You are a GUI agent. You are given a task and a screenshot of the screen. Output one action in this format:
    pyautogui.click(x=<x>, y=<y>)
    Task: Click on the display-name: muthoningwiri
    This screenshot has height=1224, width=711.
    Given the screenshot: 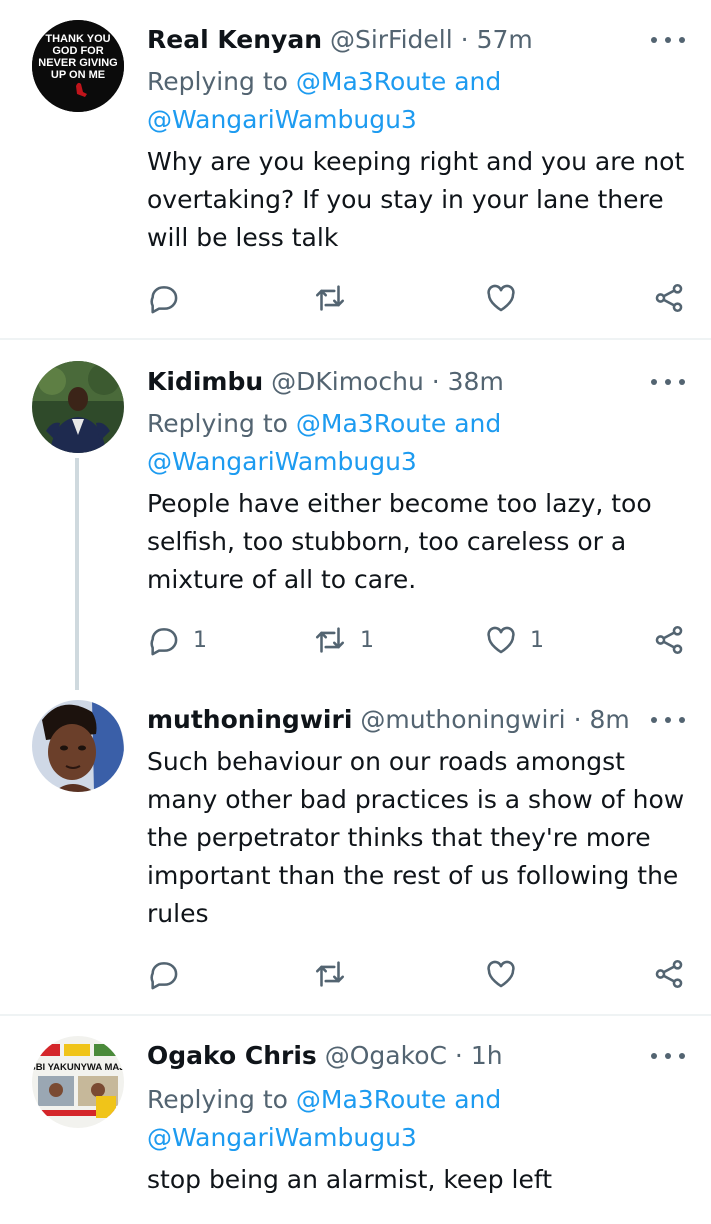 What is the action you would take?
    pyautogui.click(x=249, y=719)
    